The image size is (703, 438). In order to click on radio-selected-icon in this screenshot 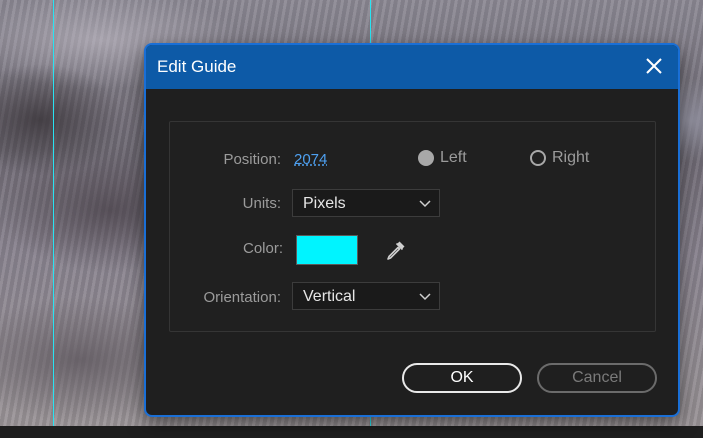, I will do `click(426, 158)`.